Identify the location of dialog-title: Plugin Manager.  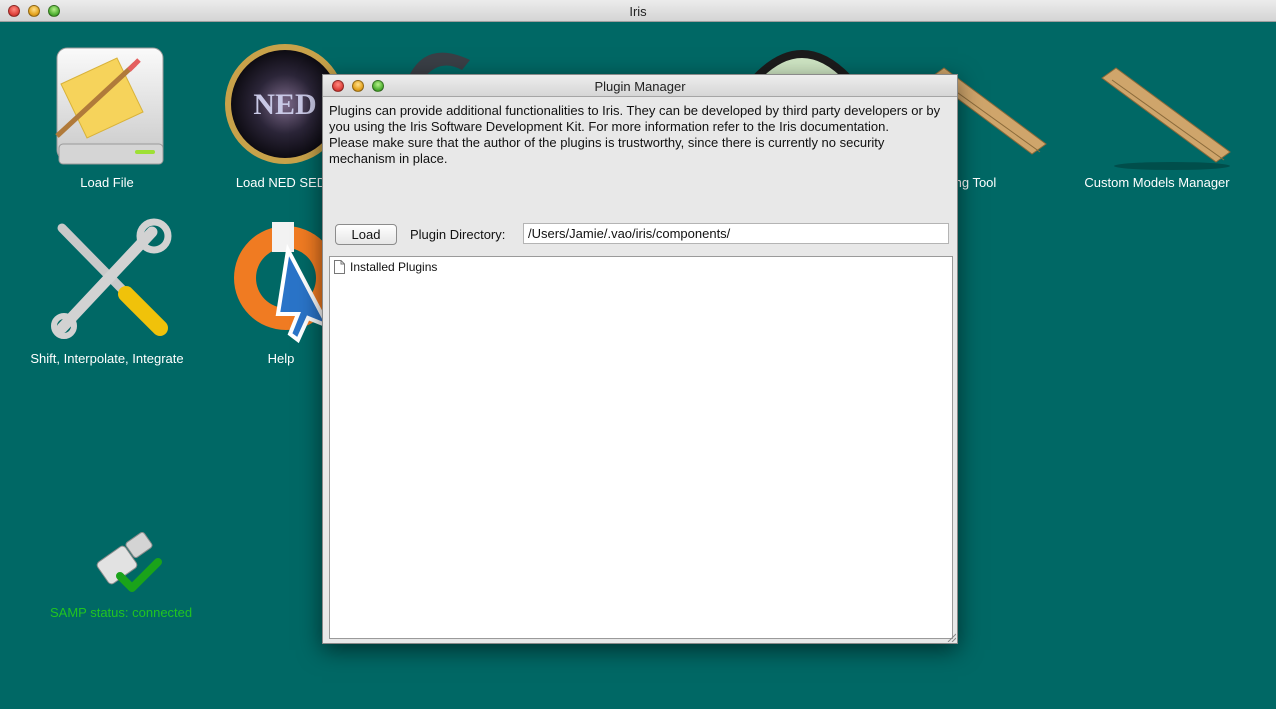
(640, 86).